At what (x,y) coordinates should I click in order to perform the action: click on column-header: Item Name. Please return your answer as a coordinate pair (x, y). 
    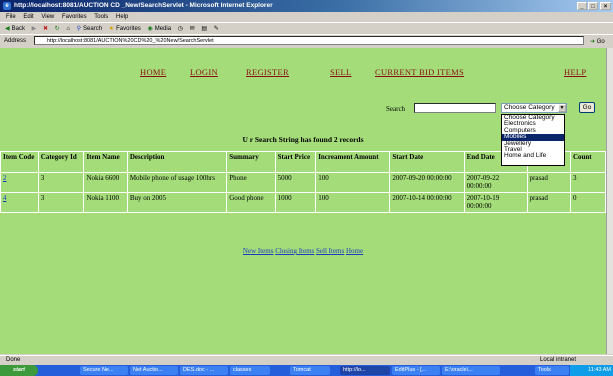
    Looking at the image, I should click on (105, 162).